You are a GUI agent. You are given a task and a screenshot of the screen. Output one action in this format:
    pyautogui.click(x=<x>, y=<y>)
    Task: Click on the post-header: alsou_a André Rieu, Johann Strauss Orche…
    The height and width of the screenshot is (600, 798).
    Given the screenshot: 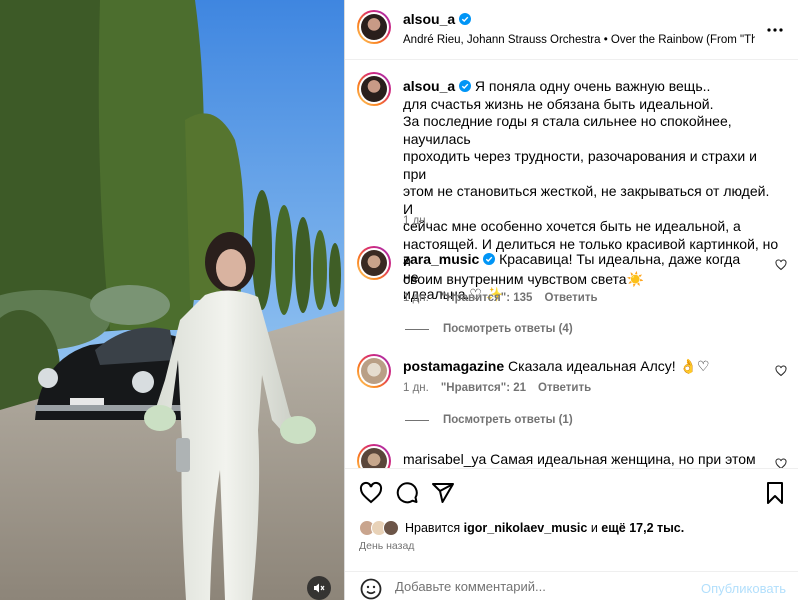 What is the action you would take?
    pyautogui.click(x=571, y=30)
    